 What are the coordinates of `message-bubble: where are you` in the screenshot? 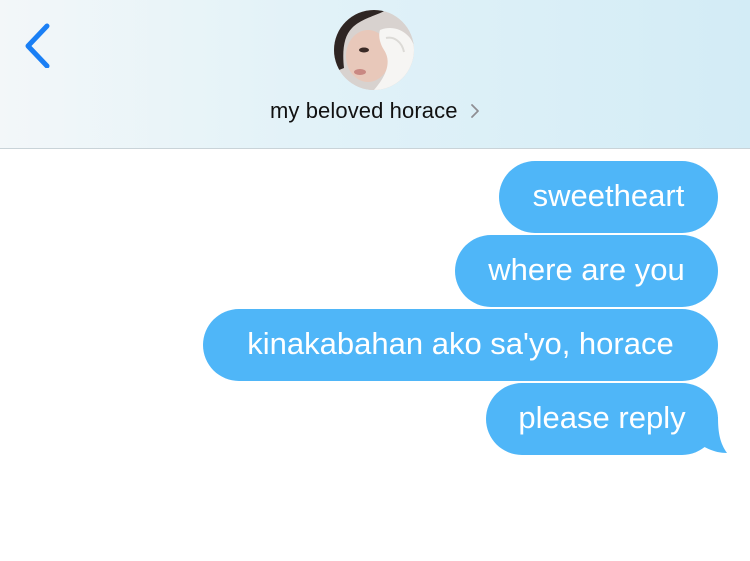 It's located at (586, 271).